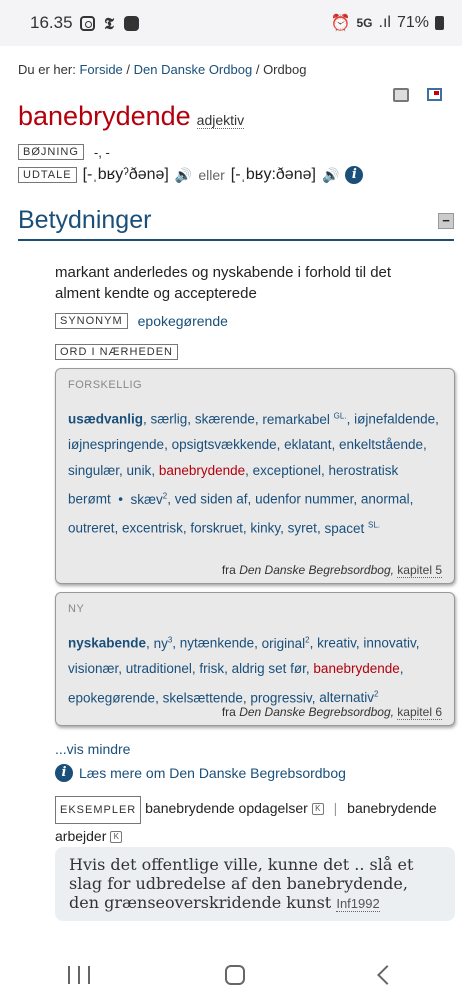 The height and width of the screenshot is (1000, 462). I want to click on breadcrumb-forside: Forside, so click(100, 69).